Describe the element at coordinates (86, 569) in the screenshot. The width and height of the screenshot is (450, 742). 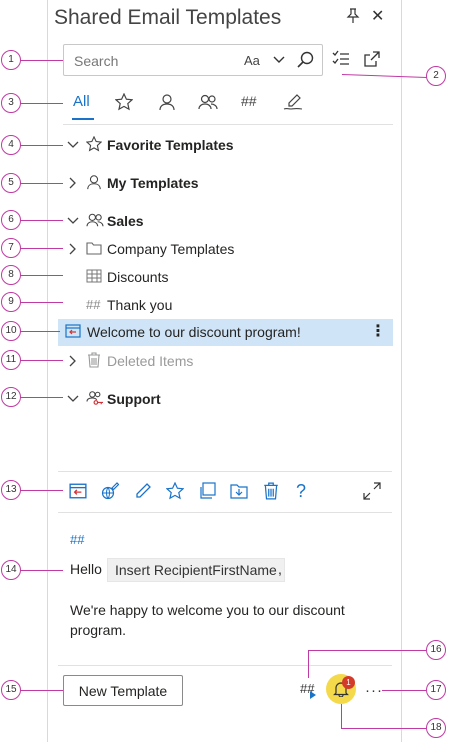
I see `preview-greeting: Hello` at that location.